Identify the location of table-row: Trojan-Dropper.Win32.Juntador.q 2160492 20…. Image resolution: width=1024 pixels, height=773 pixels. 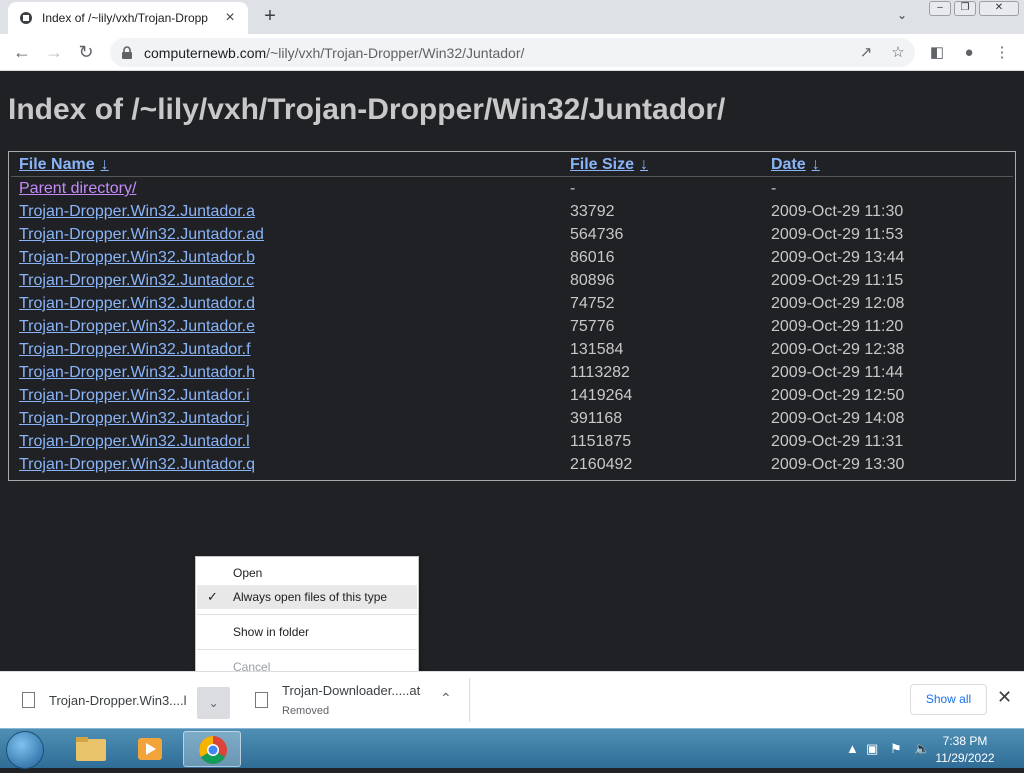
(512, 467).